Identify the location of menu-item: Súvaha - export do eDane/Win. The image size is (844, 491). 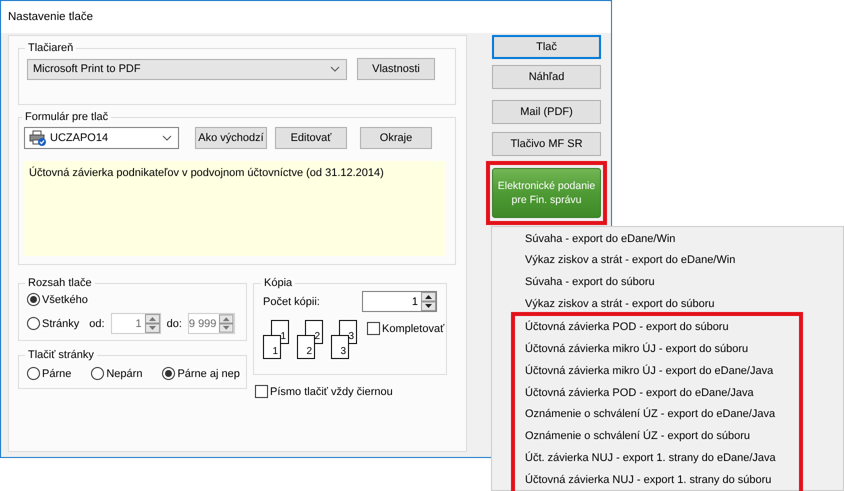
(677, 239).